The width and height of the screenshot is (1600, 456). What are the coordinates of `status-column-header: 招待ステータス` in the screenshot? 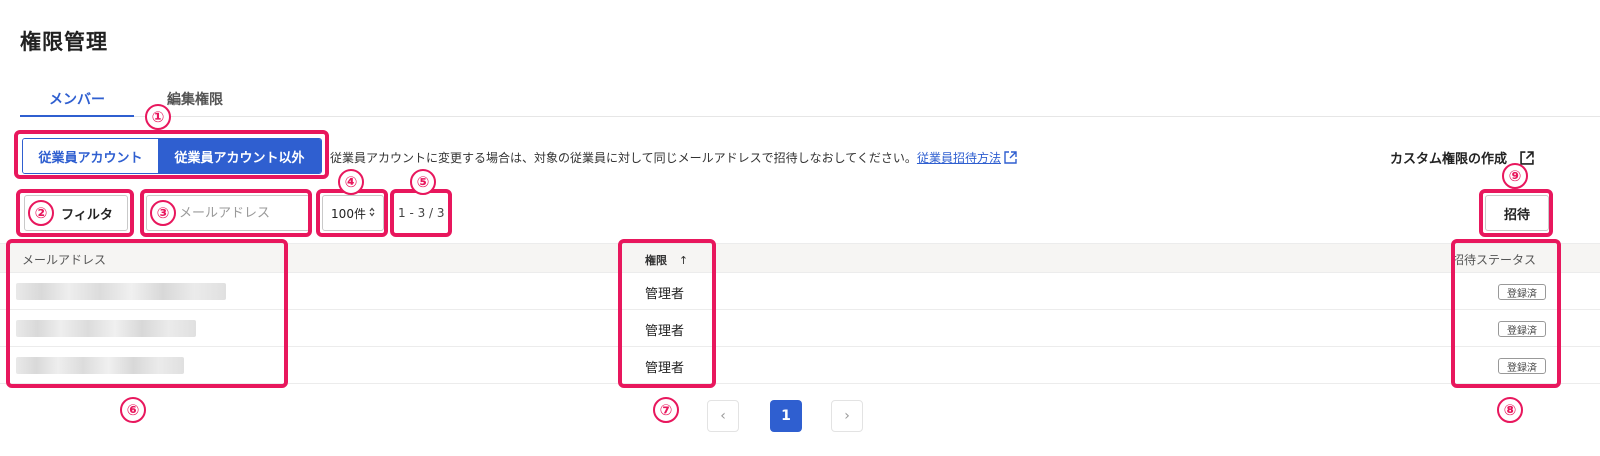 It's located at (1494, 259).